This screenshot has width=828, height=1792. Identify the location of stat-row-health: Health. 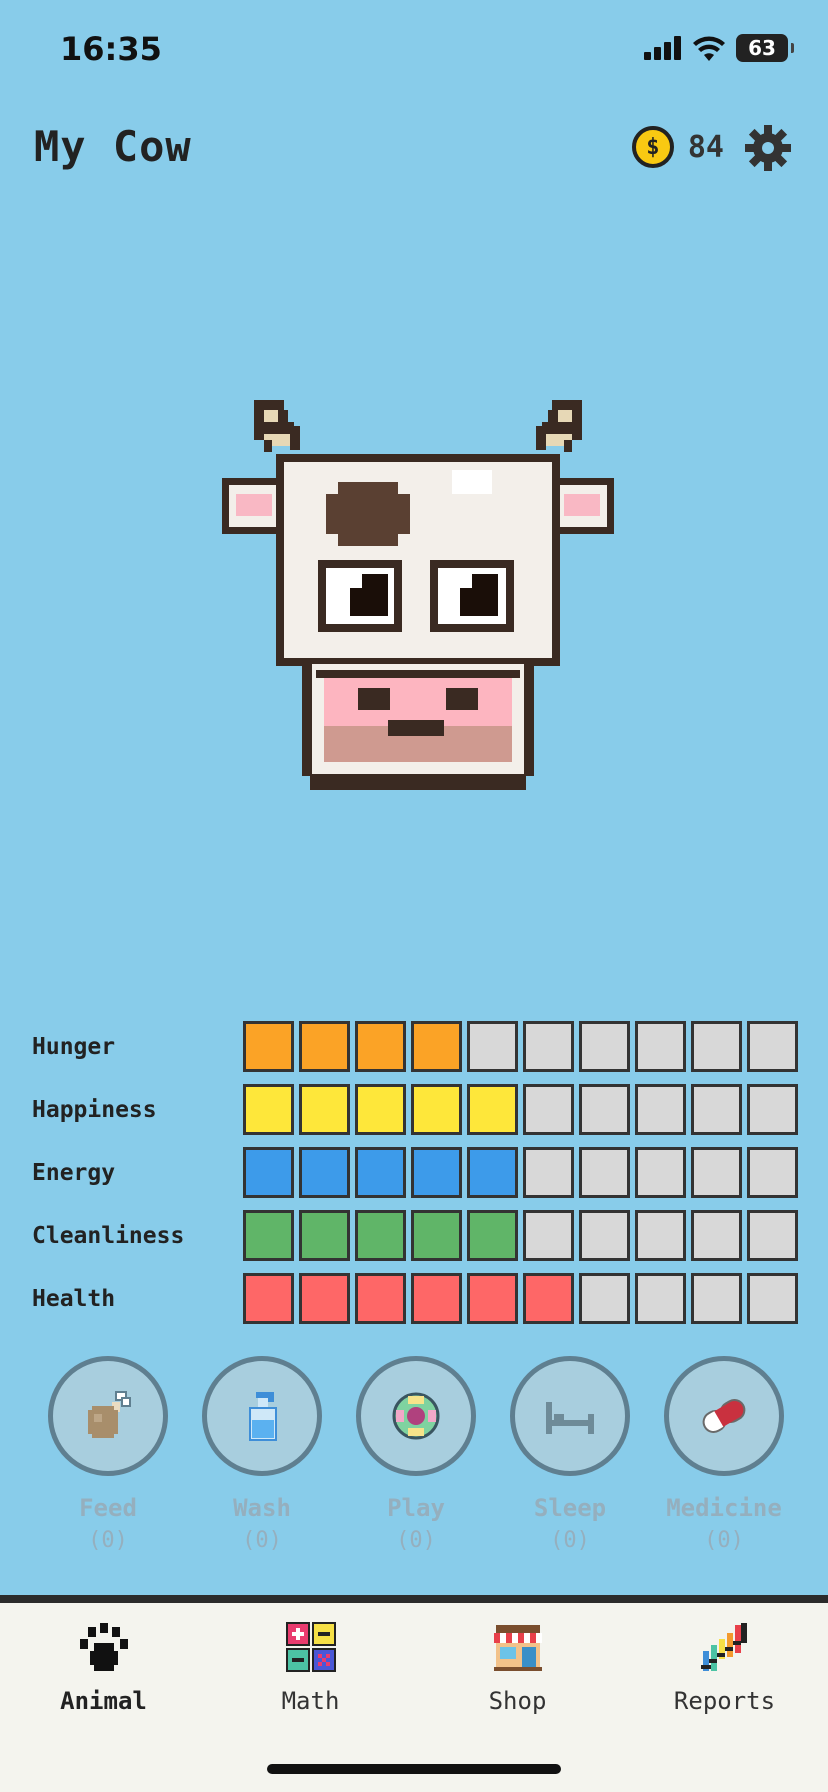
(415, 1298).